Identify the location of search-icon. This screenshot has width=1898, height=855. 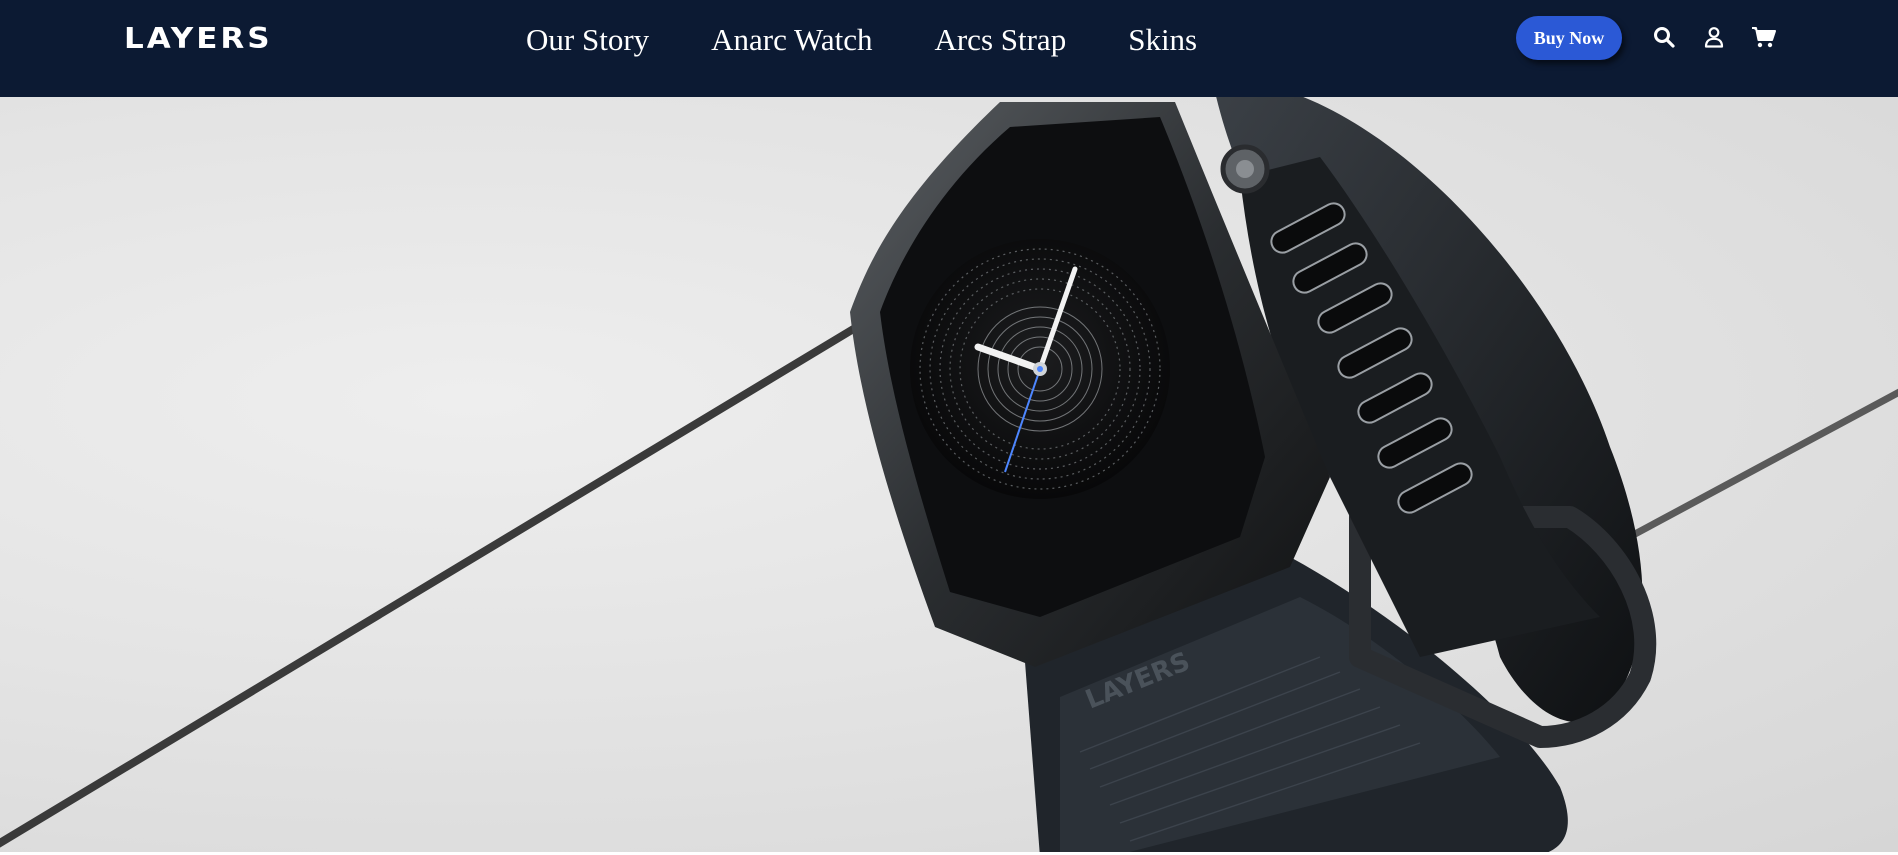
(1664, 37).